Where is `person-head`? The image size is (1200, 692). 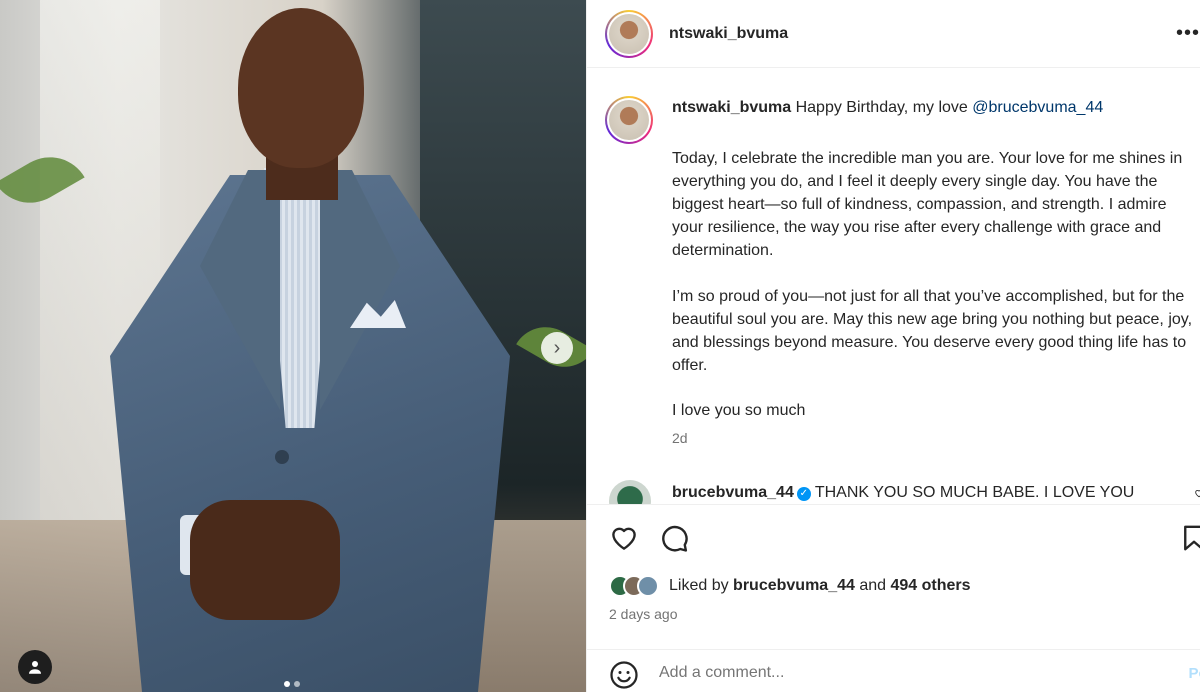 person-head is located at coordinates (301, 88).